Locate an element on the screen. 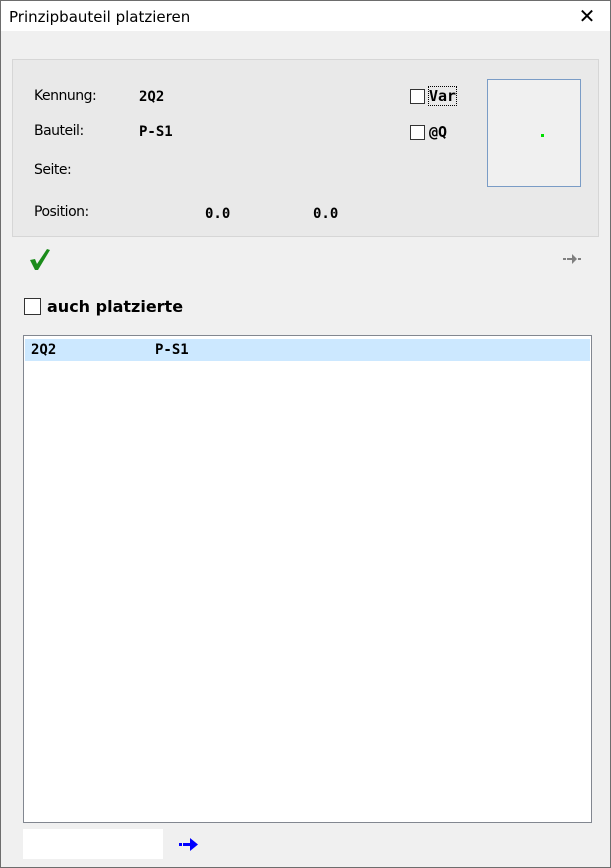  var-checkbox-label: Var is located at coordinates (442, 96).